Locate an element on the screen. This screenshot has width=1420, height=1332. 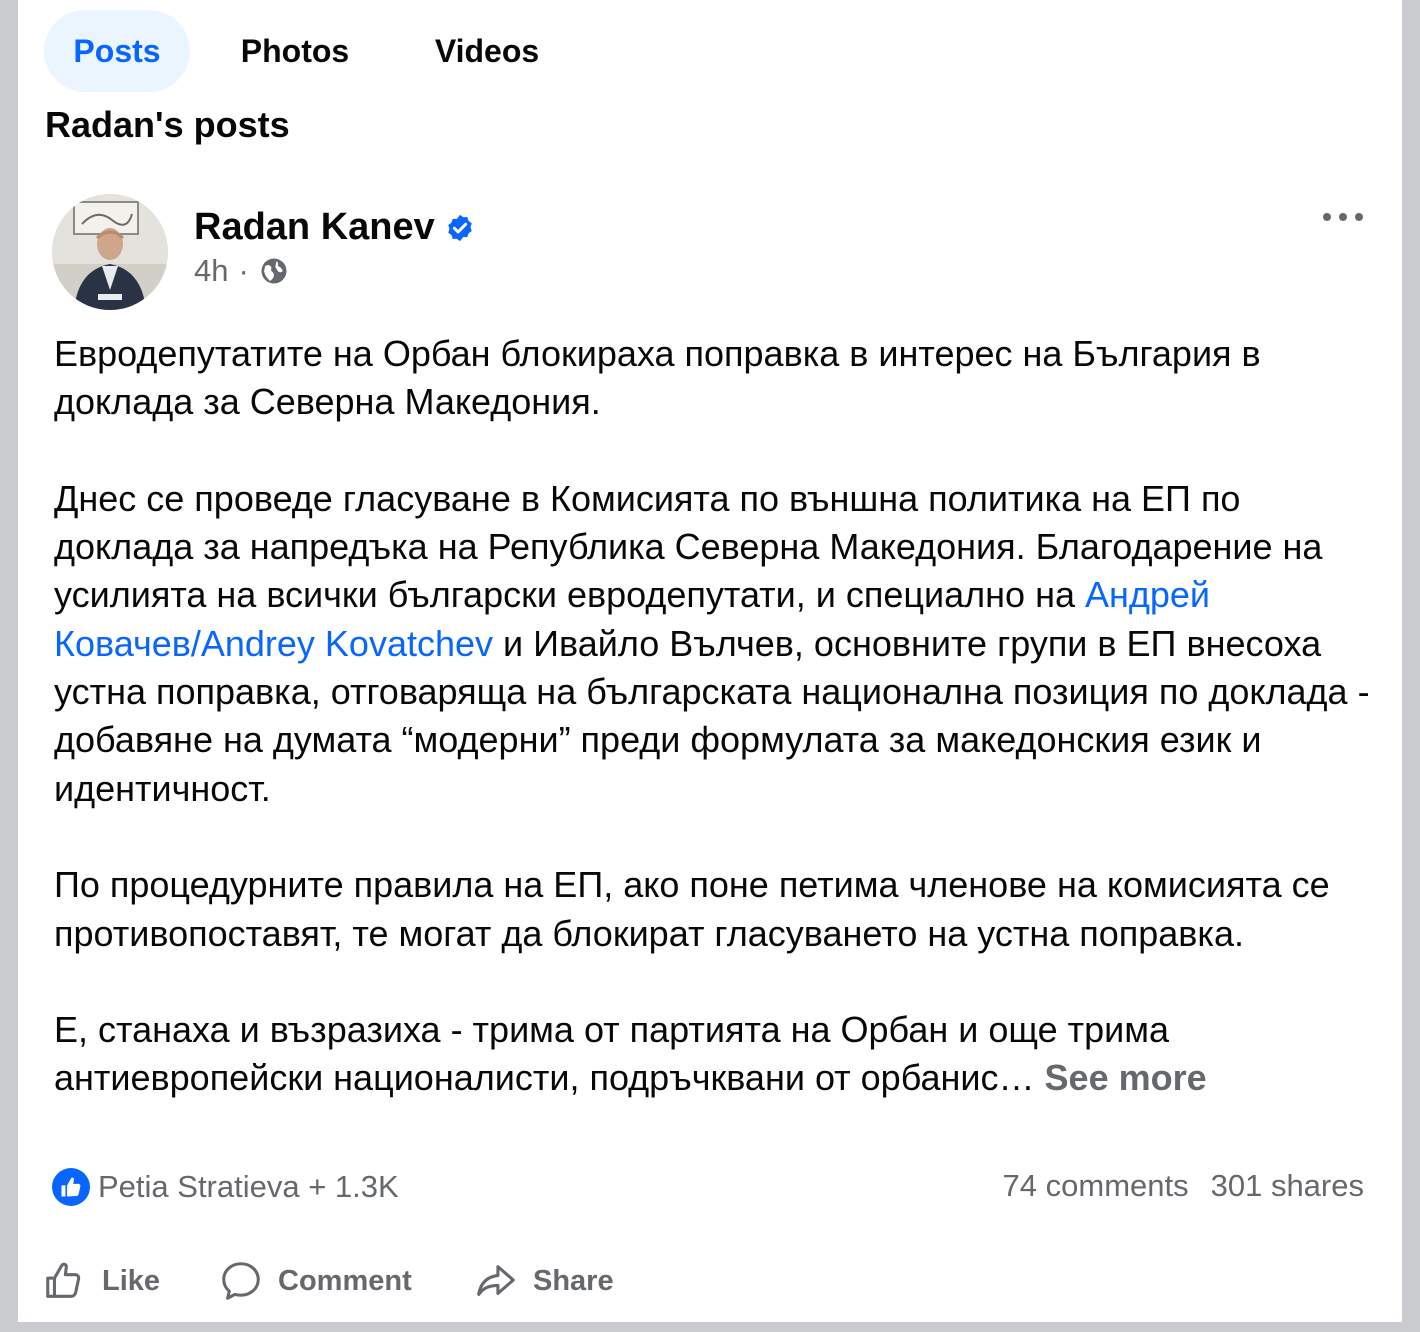
comment-button: Comment is located at coordinates (345, 1281).